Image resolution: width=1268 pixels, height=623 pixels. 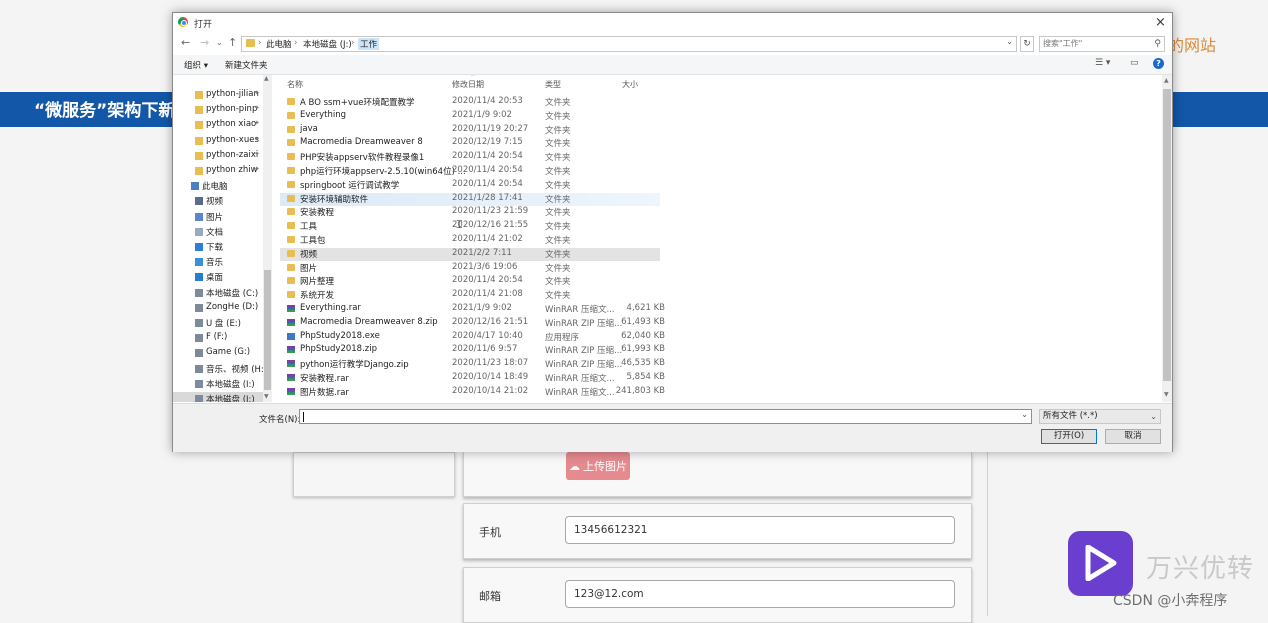 What do you see at coordinates (218, 277) in the screenshot?
I see `sidebar-item: 桌面` at bounding box center [218, 277].